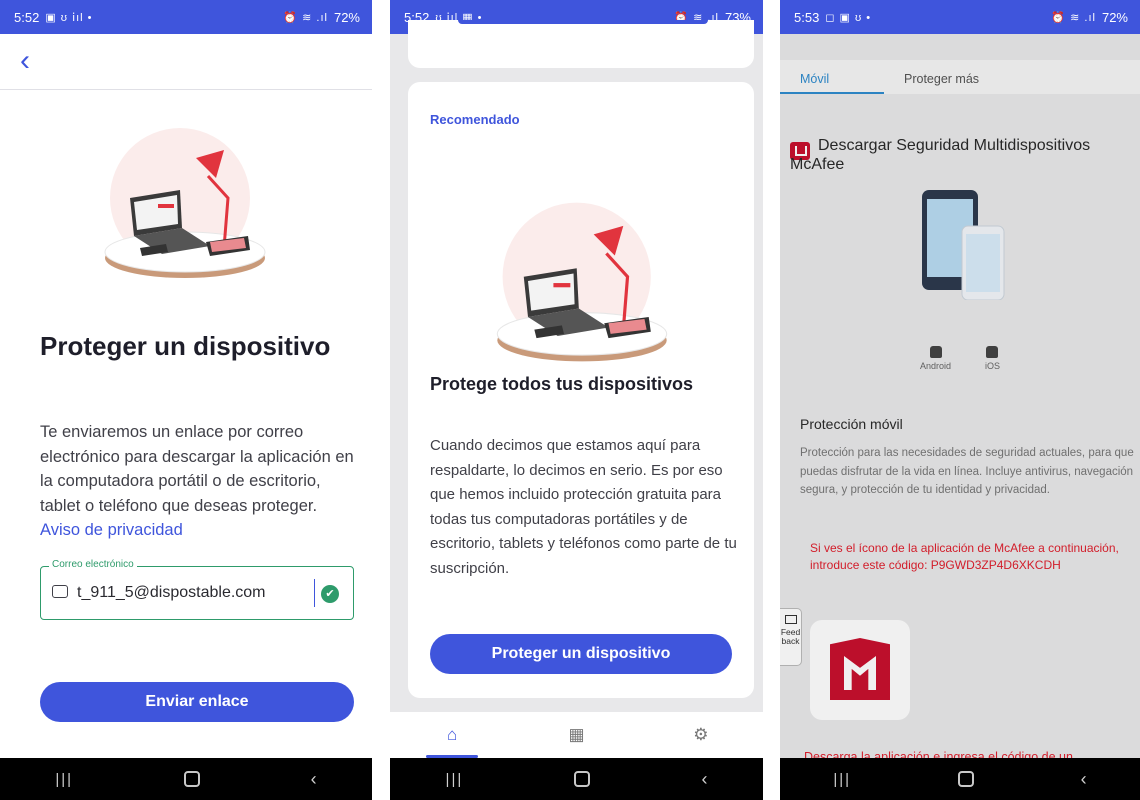 The image size is (1140, 800). I want to click on download-title: Descargar Seguridad Multidispositivos, so click(954, 145).